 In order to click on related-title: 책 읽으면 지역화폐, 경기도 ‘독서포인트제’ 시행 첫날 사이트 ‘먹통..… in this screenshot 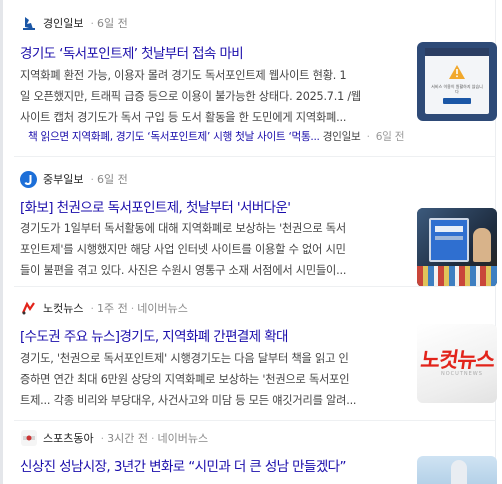, I will do `click(174, 137)`.